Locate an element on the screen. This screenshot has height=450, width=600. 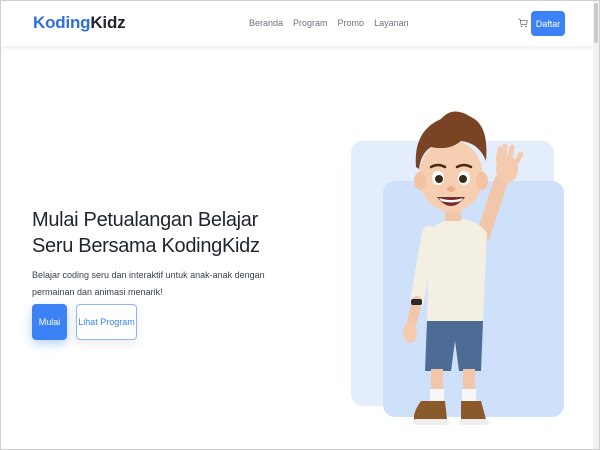
register-button: Daftar is located at coordinates (548, 23).